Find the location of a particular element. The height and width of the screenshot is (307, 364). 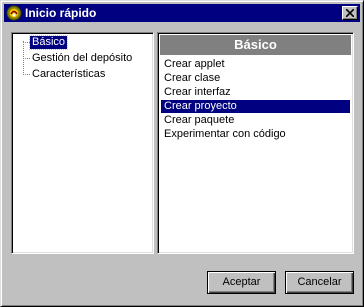

cancel-button: Cancelar is located at coordinates (319, 282).